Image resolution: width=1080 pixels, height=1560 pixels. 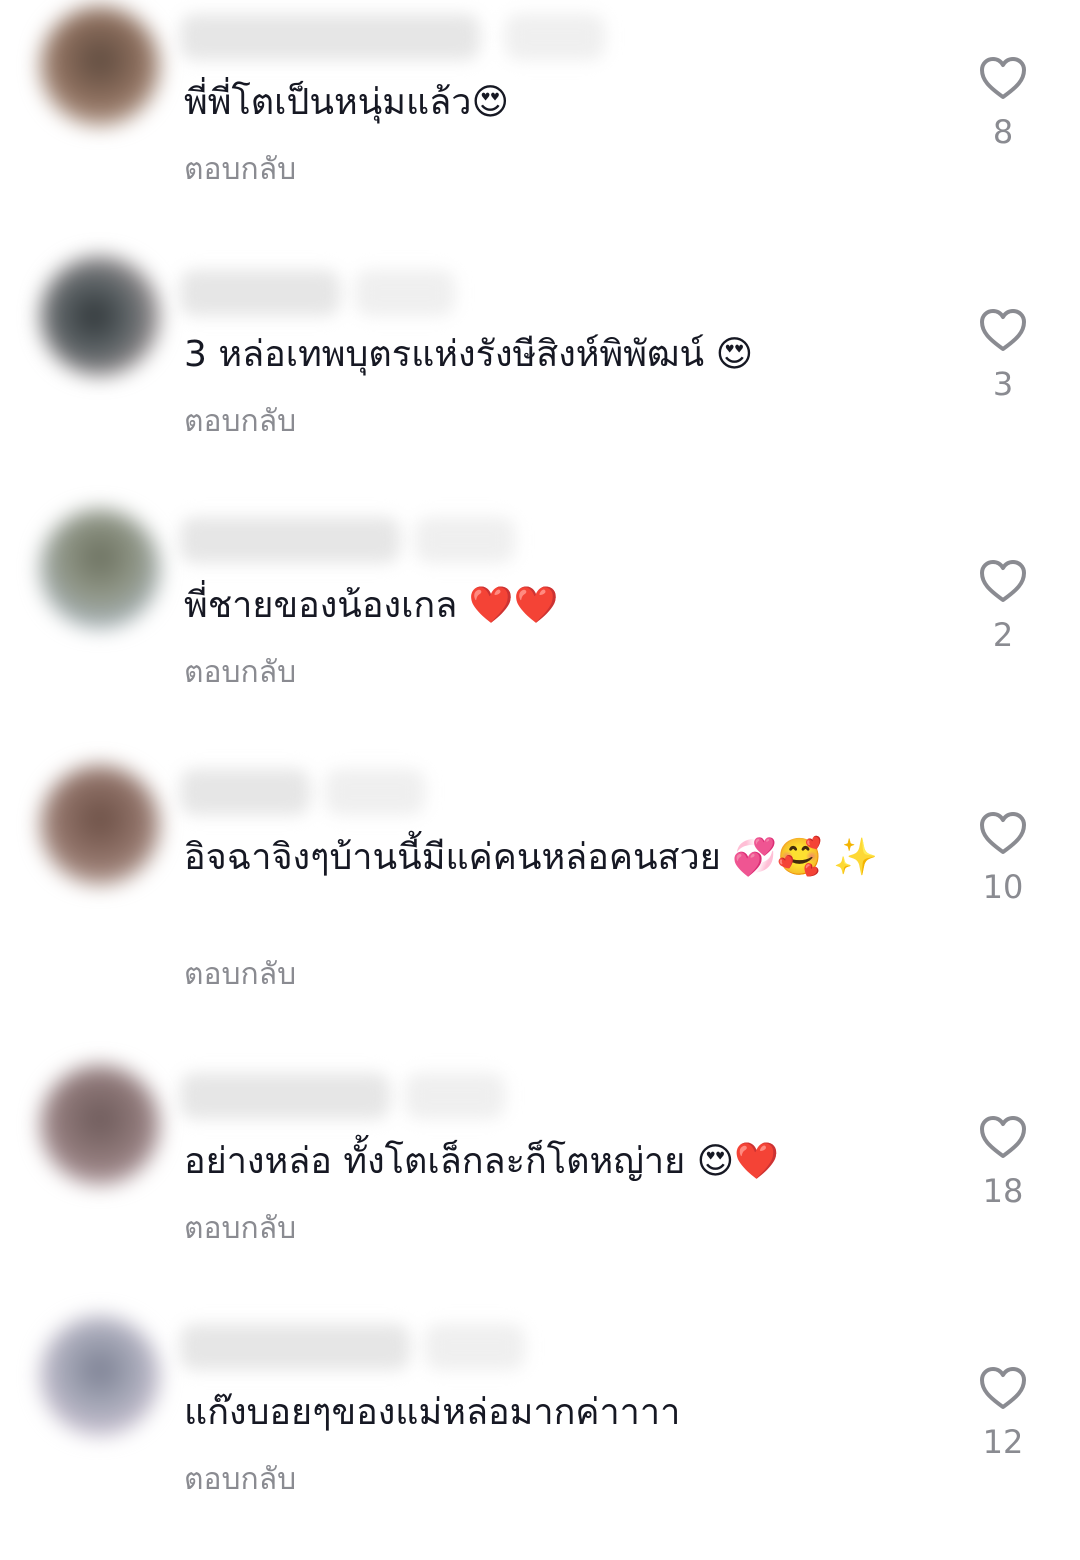 I want to click on like-control: 8, so click(x=1003, y=103).